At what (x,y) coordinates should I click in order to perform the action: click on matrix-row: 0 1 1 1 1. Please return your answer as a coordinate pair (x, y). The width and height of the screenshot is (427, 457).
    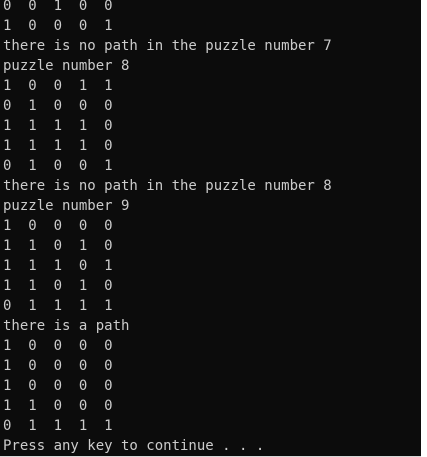
    Looking at the image, I should click on (58, 306).